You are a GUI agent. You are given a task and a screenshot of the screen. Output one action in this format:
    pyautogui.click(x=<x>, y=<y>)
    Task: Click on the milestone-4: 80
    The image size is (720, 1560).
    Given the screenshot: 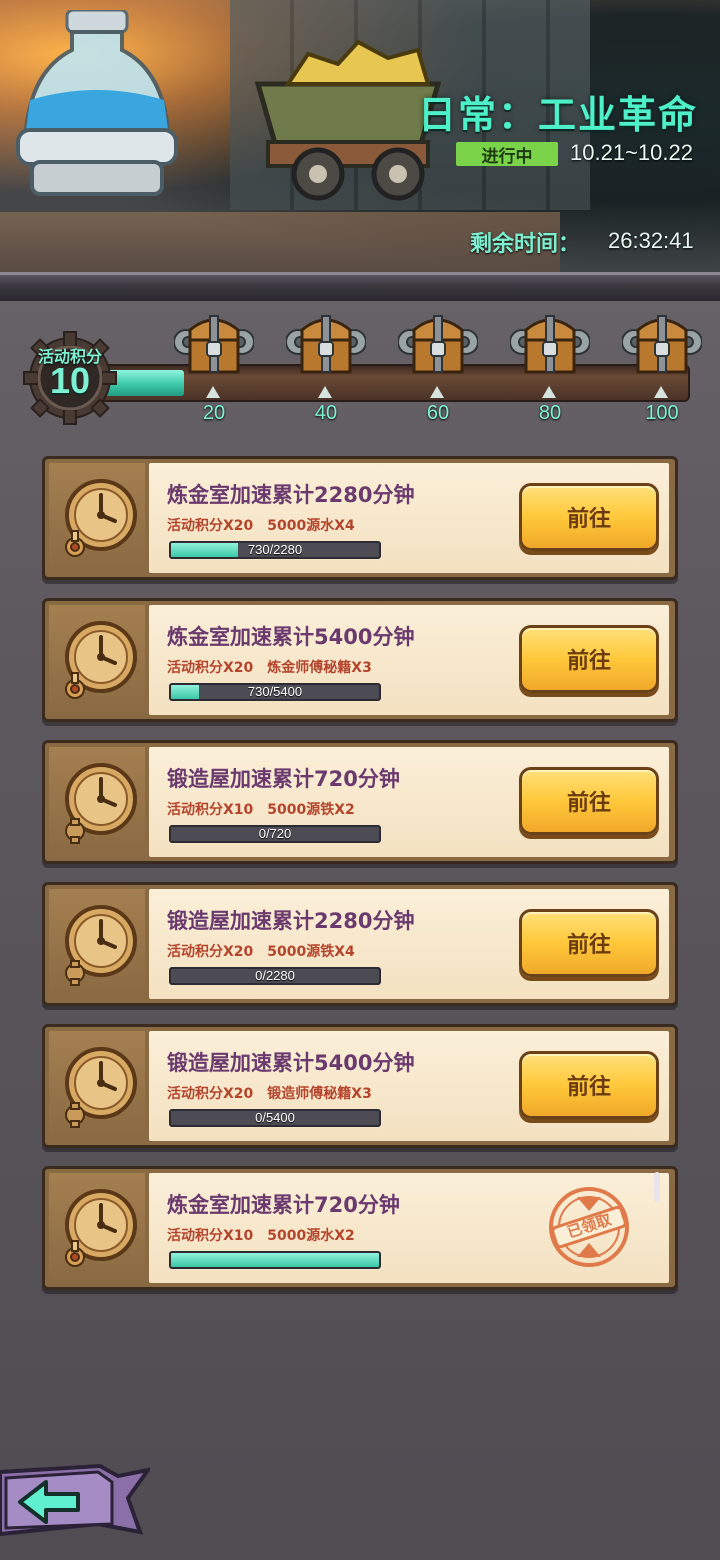 What is the action you would take?
    pyautogui.click(x=550, y=369)
    